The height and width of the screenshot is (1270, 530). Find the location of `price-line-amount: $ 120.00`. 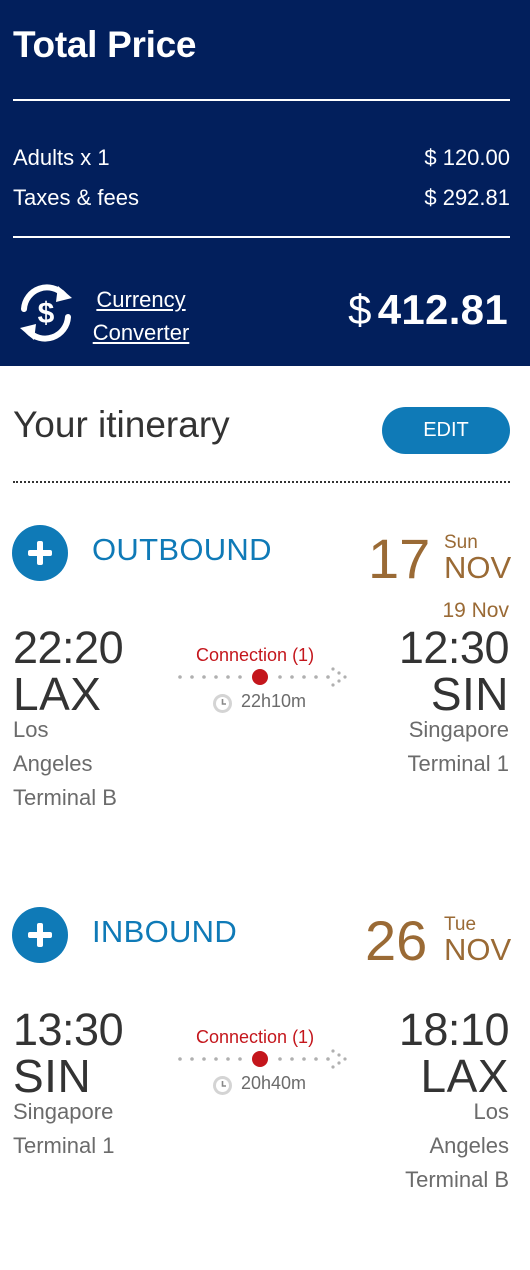

price-line-amount: $ 120.00 is located at coordinates (467, 157).